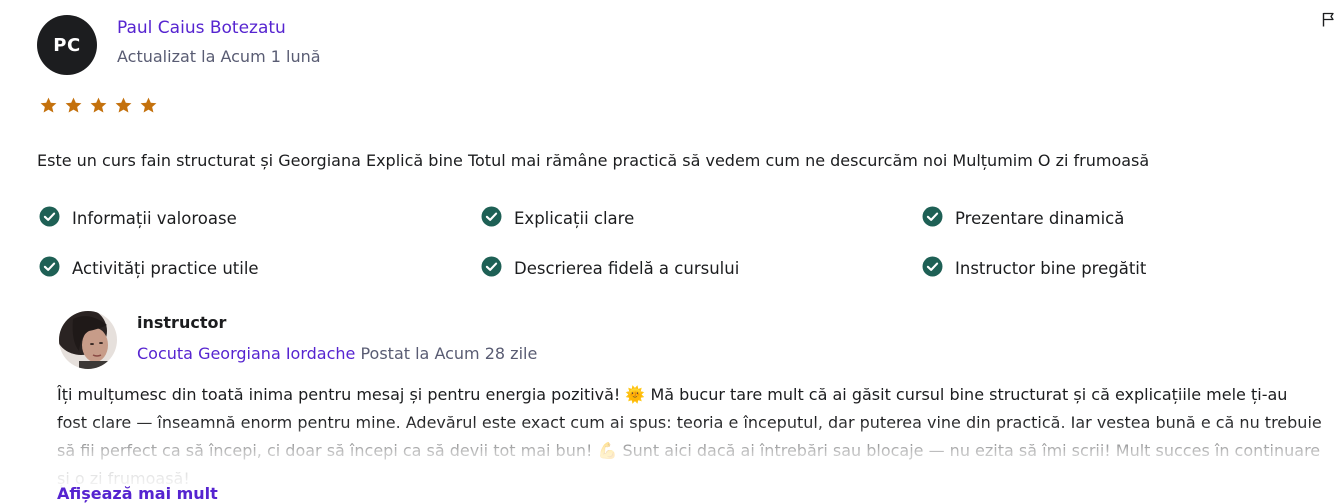 This screenshot has width=1340, height=503. What do you see at coordinates (701, 218) in the screenshot?
I see `review-tag: Explicații clare` at bounding box center [701, 218].